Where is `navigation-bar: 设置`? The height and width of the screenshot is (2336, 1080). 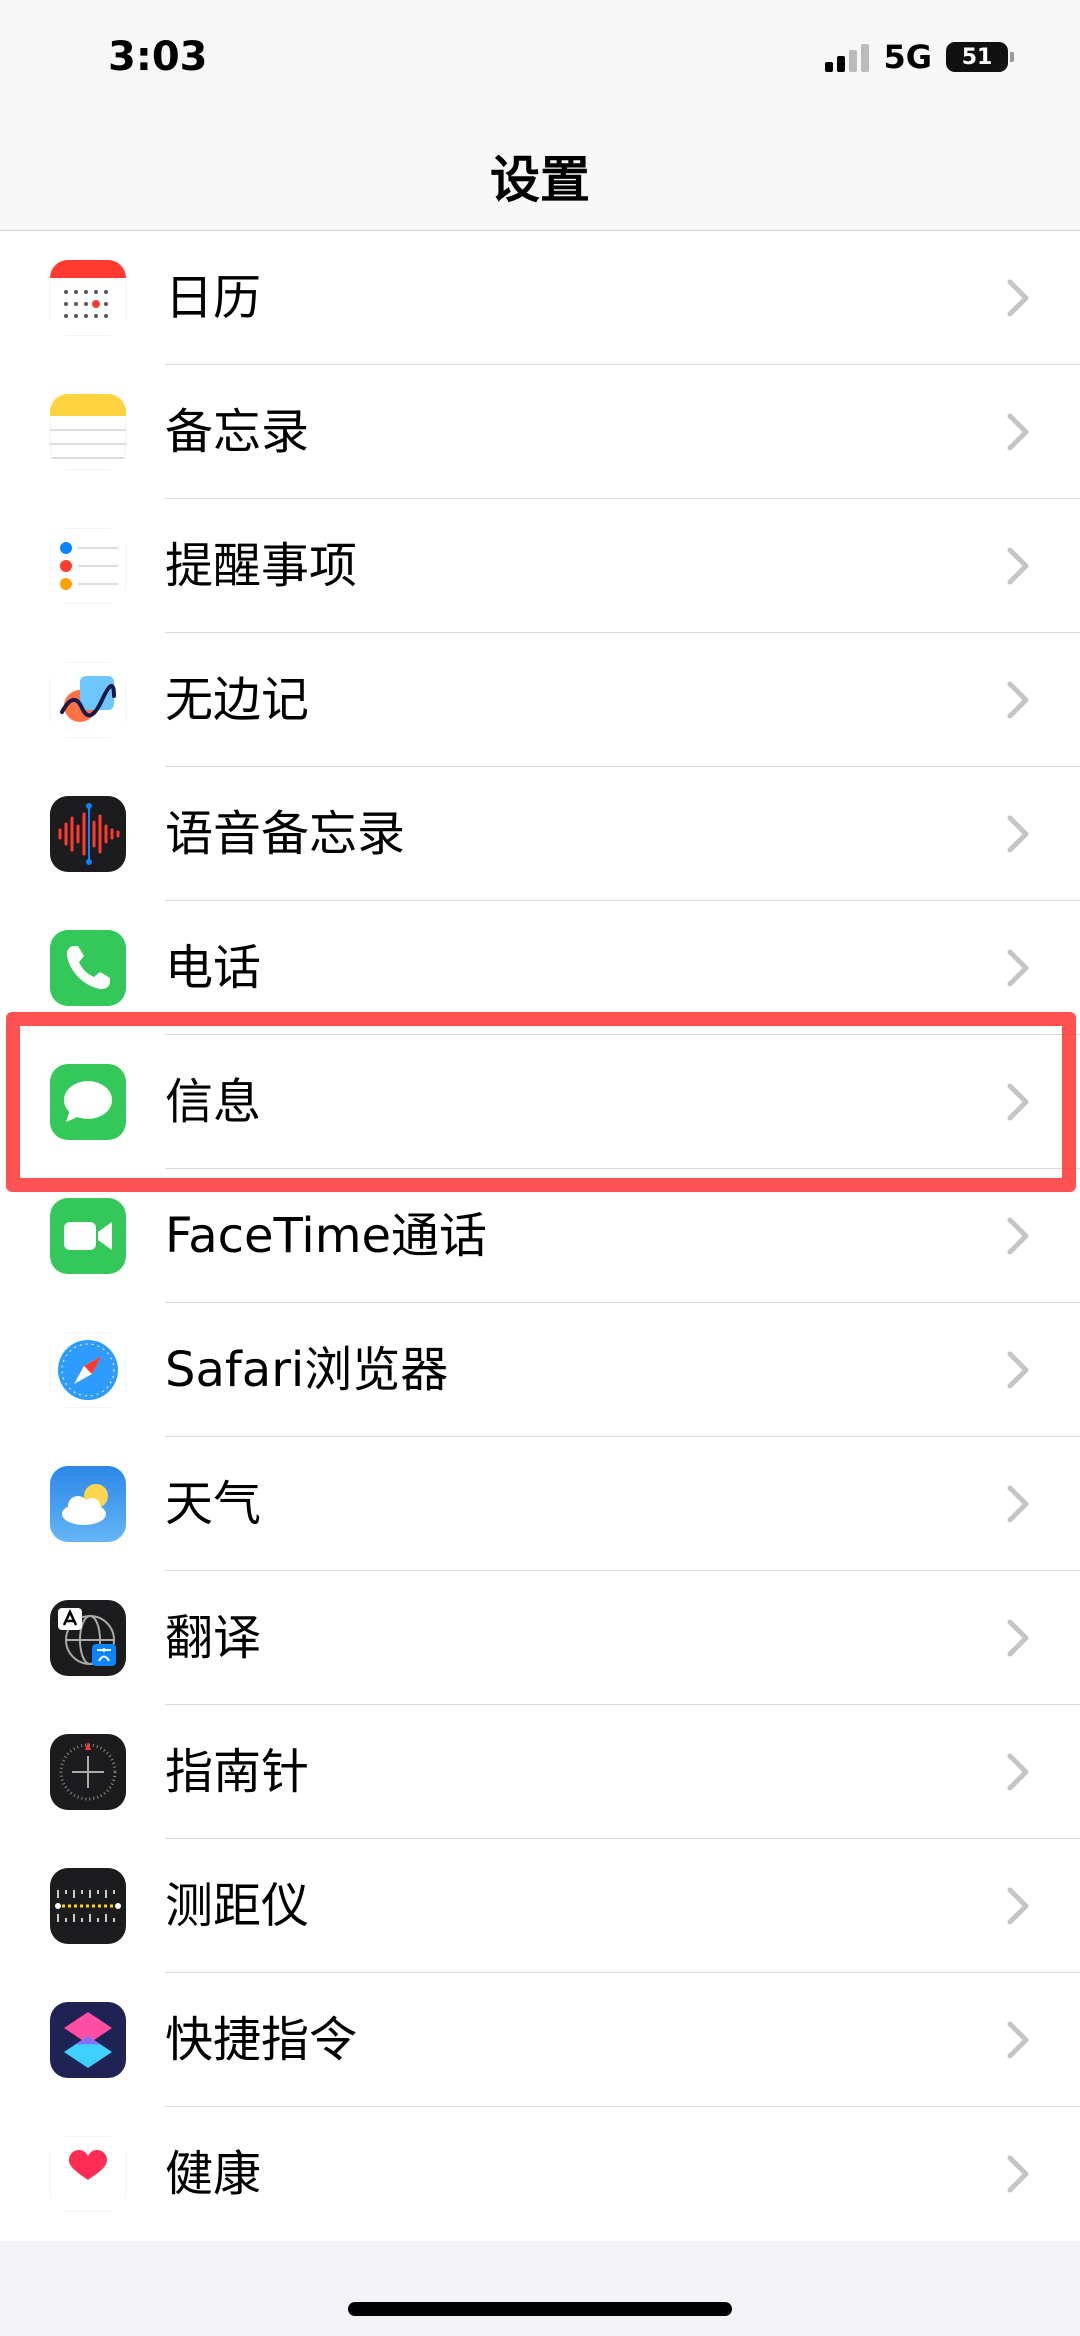
navigation-bar: 设置 is located at coordinates (540, 175).